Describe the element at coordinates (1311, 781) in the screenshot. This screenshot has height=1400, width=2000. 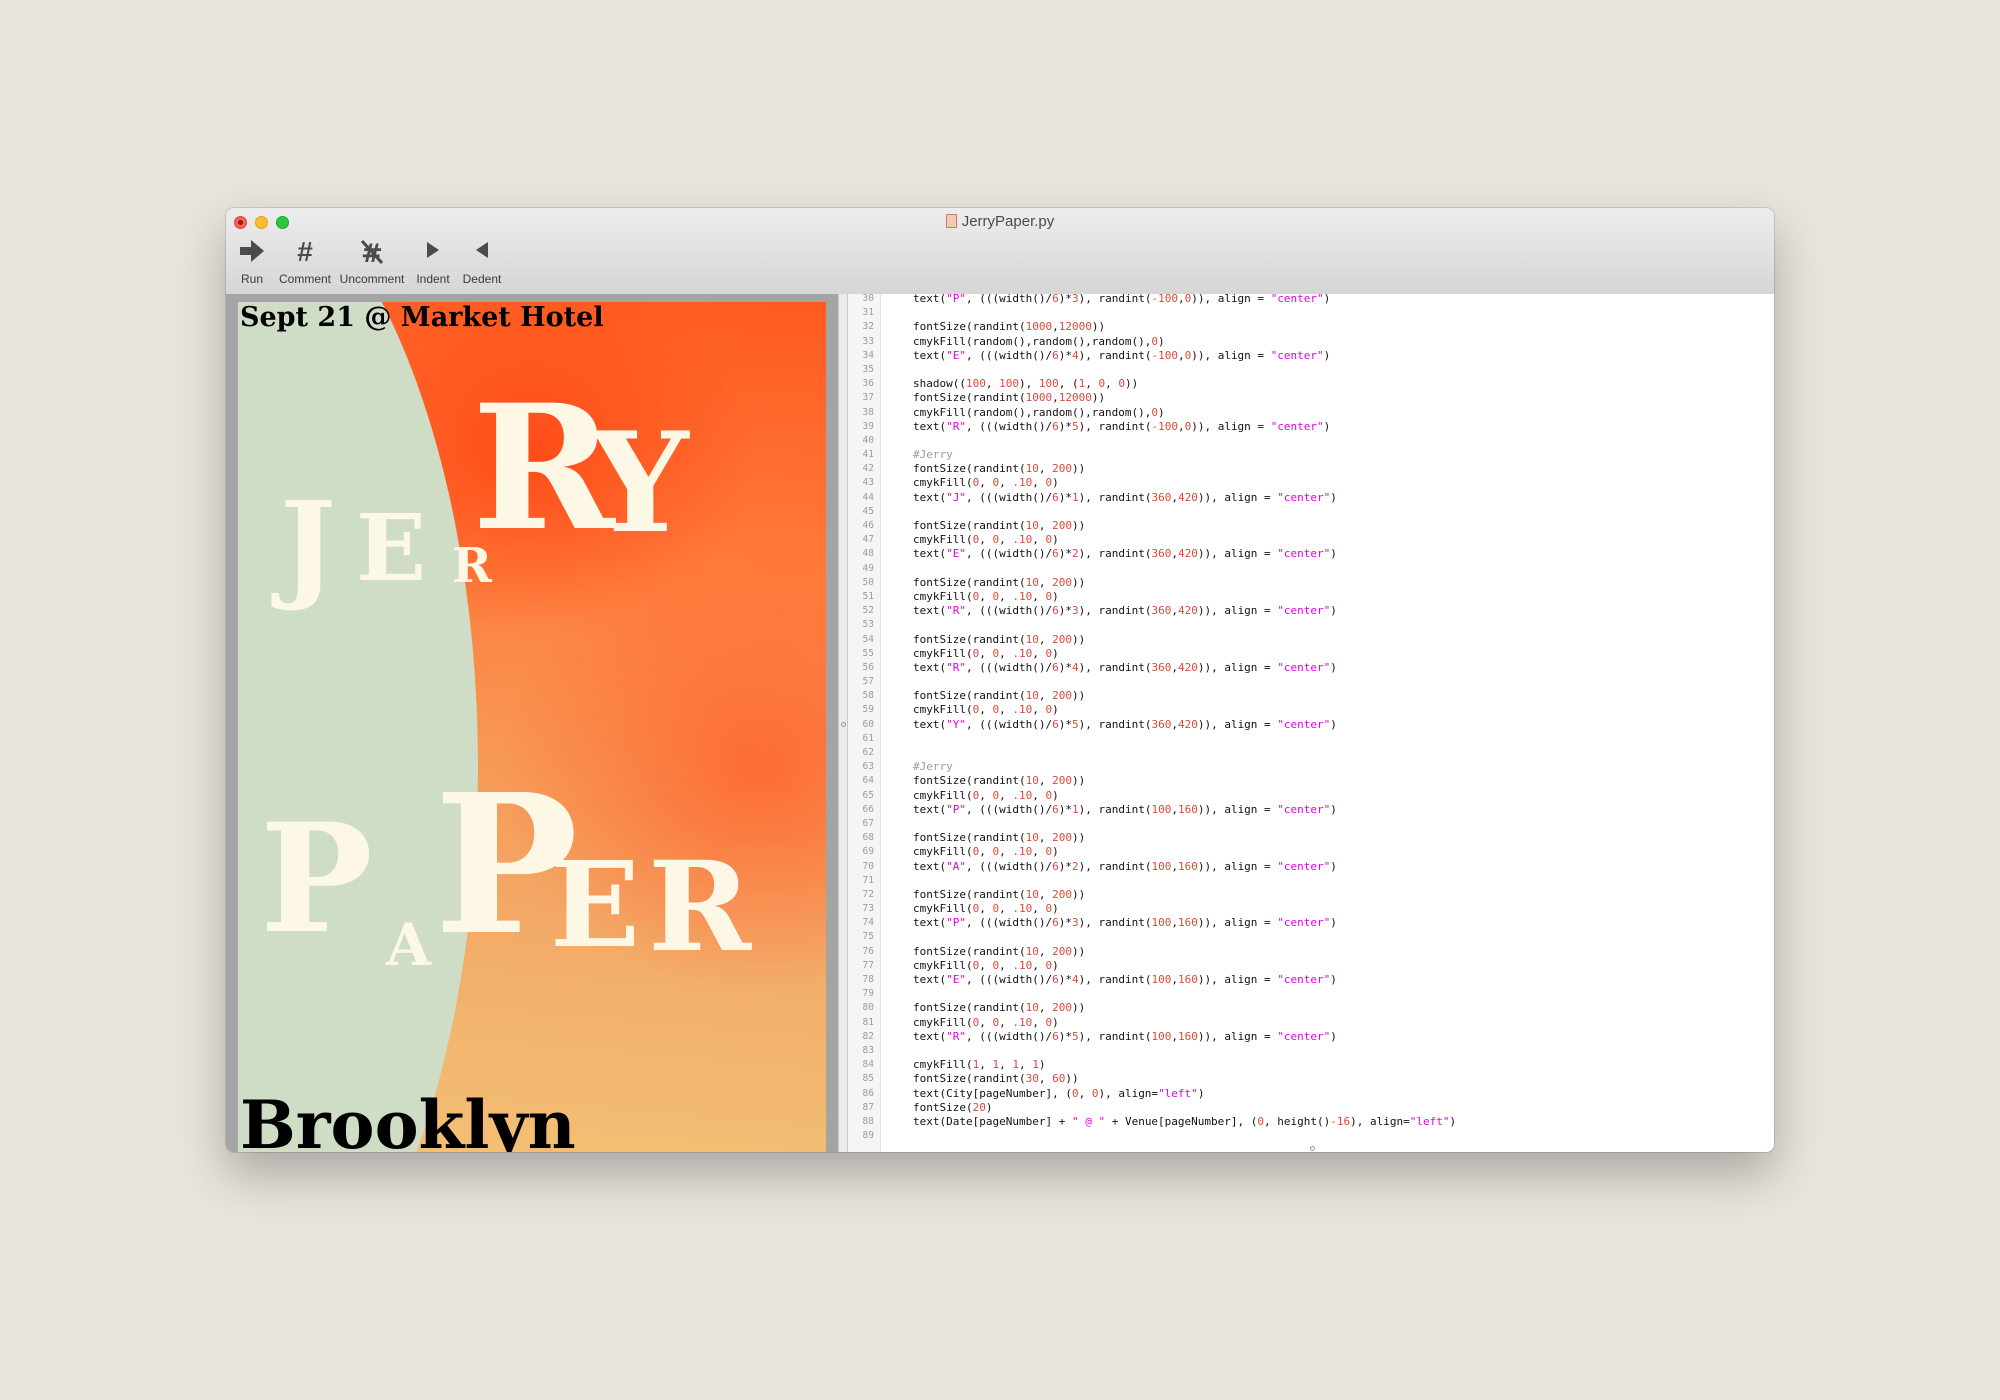
I see `code-line: 64 fontSize(randint(10, 200))` at that location.